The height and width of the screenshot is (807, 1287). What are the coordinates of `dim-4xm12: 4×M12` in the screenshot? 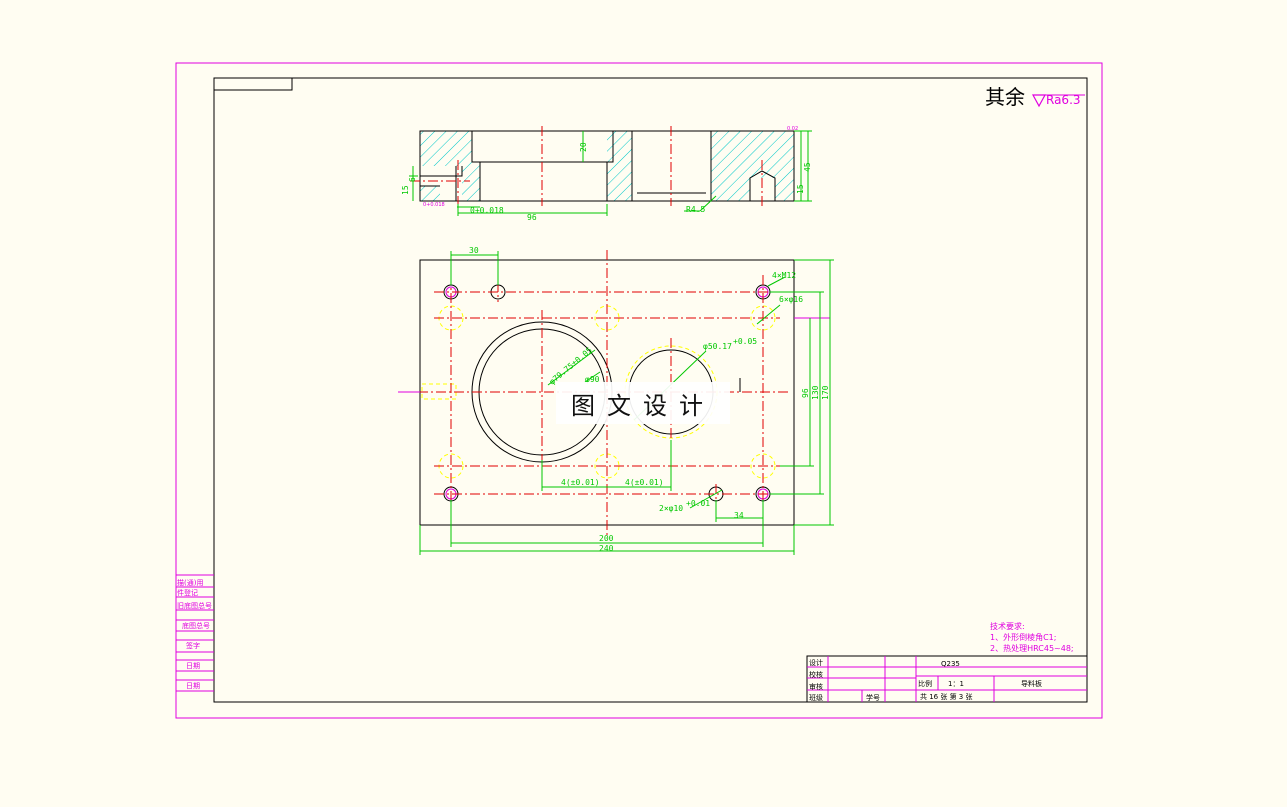 It's located at (784, 275).